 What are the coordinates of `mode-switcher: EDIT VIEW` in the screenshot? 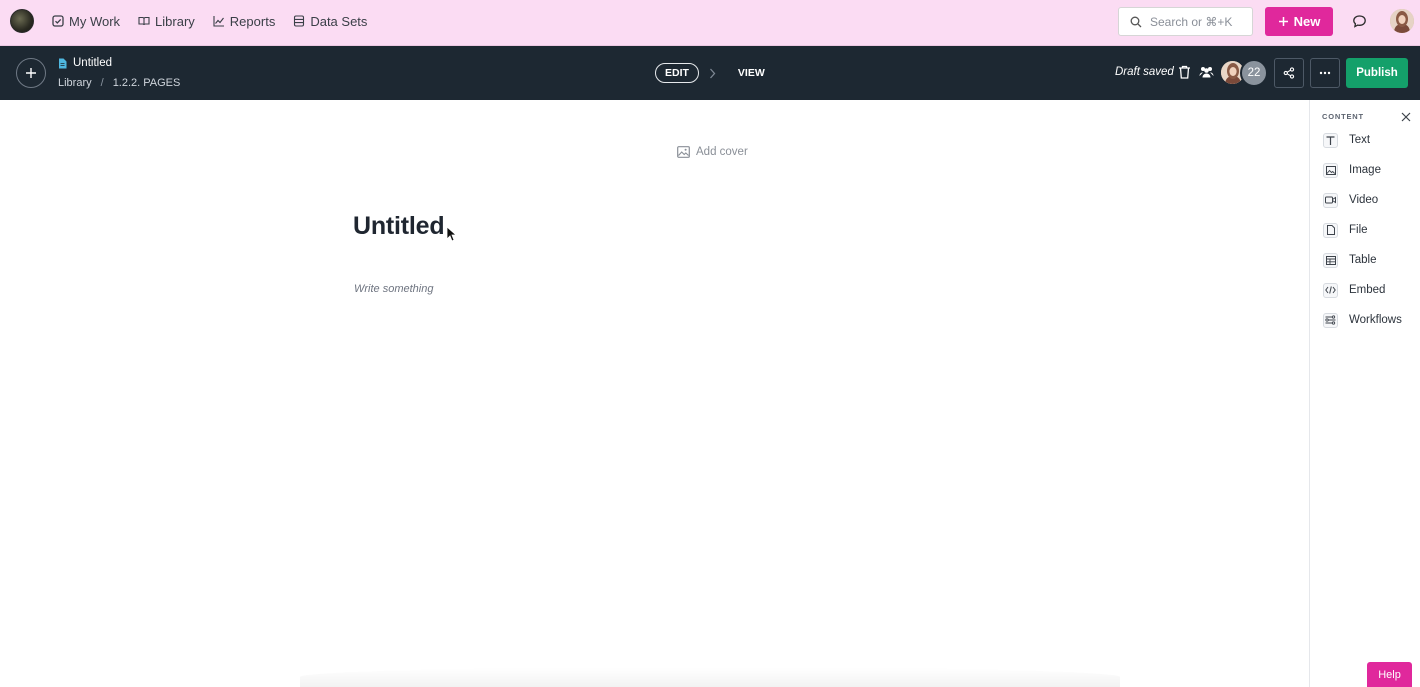 It's located at (710, 73).